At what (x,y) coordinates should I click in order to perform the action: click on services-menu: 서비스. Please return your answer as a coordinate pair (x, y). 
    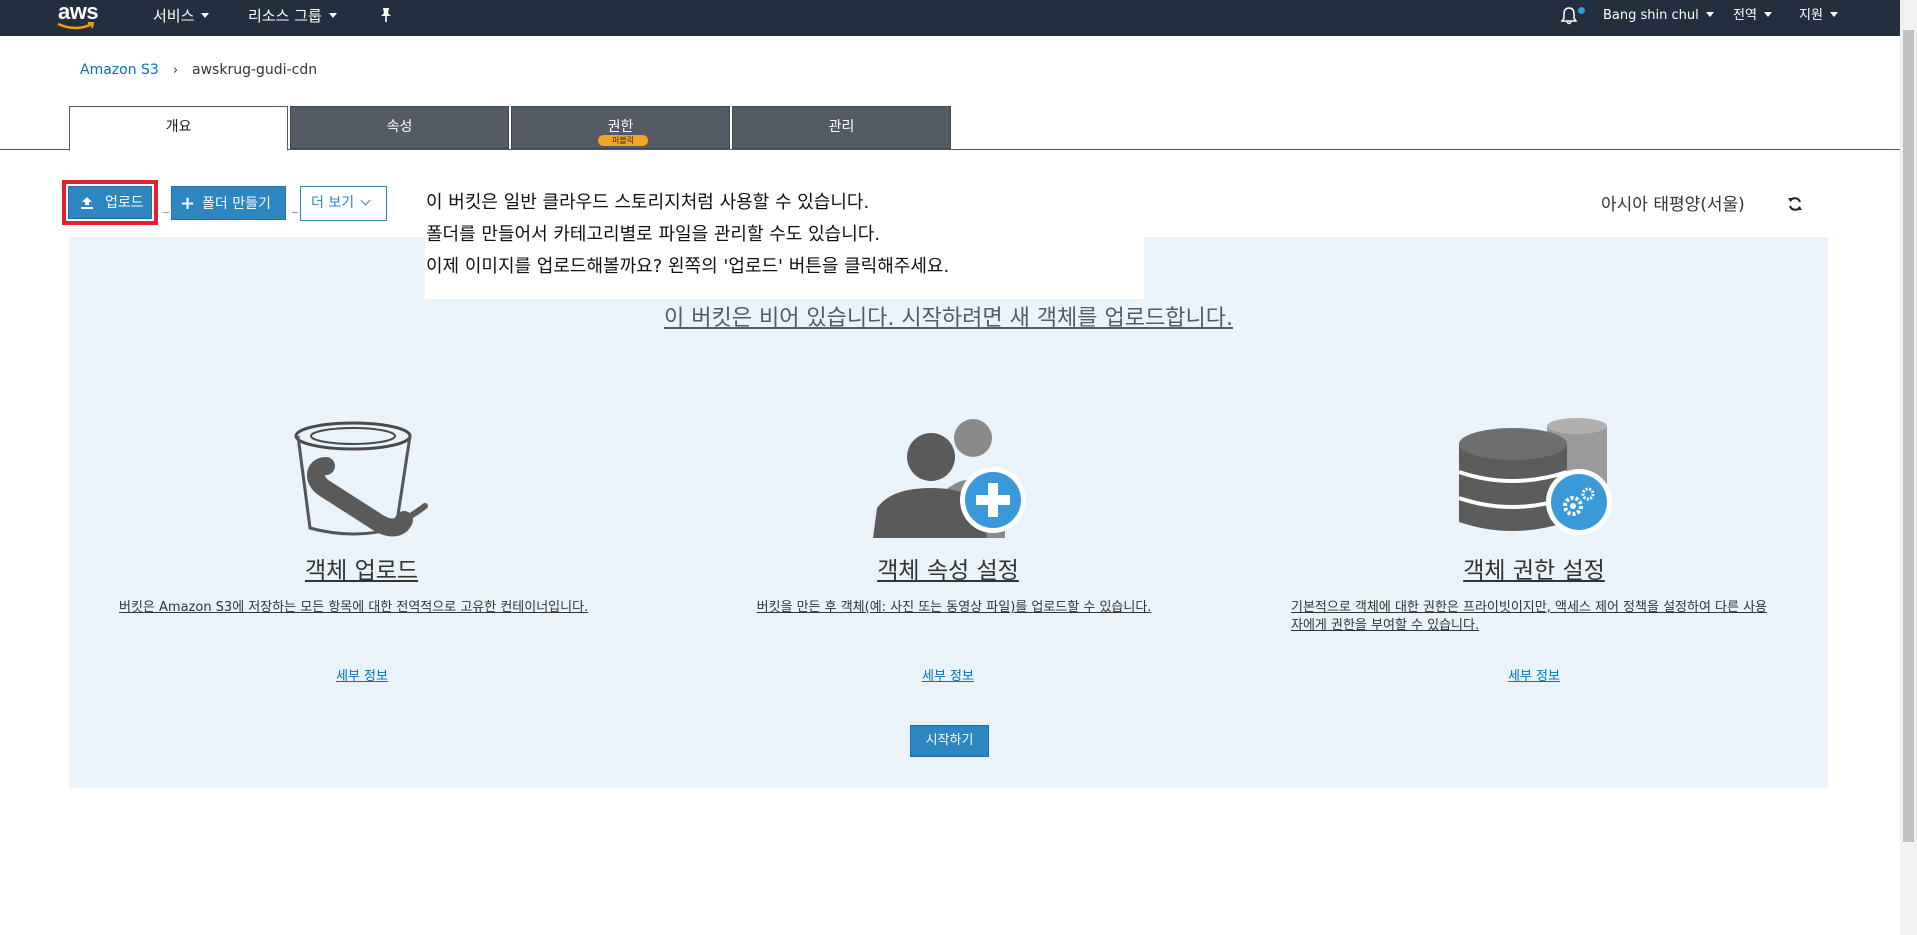
    Looking at the image, I should click on (181, 16).